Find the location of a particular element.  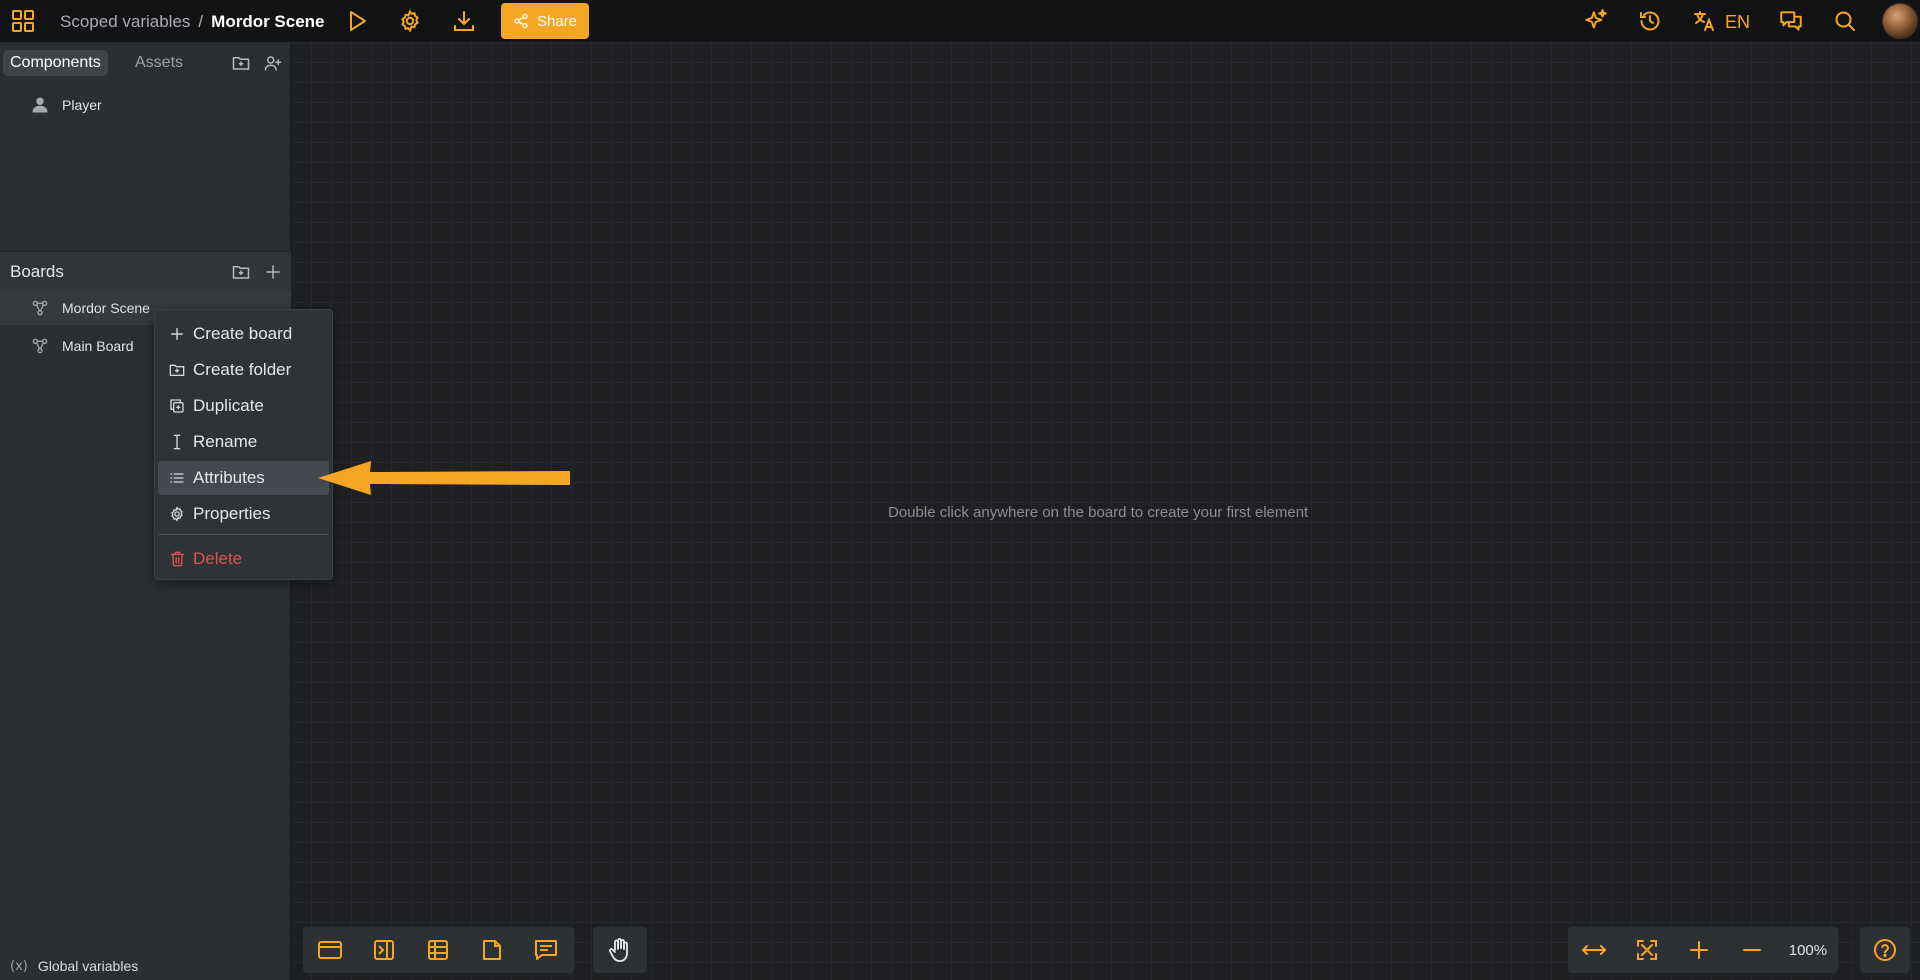

menu-item-rename: Rename is located at coordinates (243, 442).